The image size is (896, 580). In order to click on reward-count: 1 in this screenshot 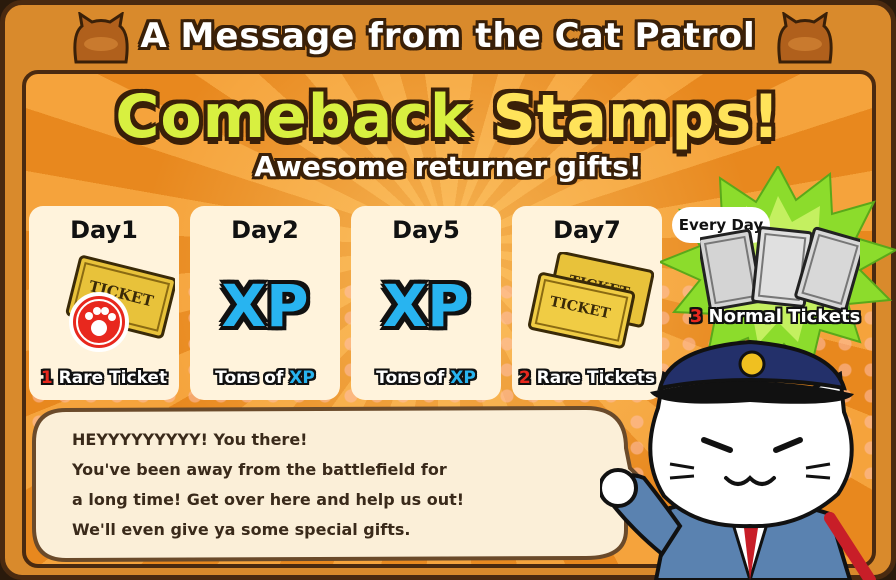, I will do `click(46, 378)`.